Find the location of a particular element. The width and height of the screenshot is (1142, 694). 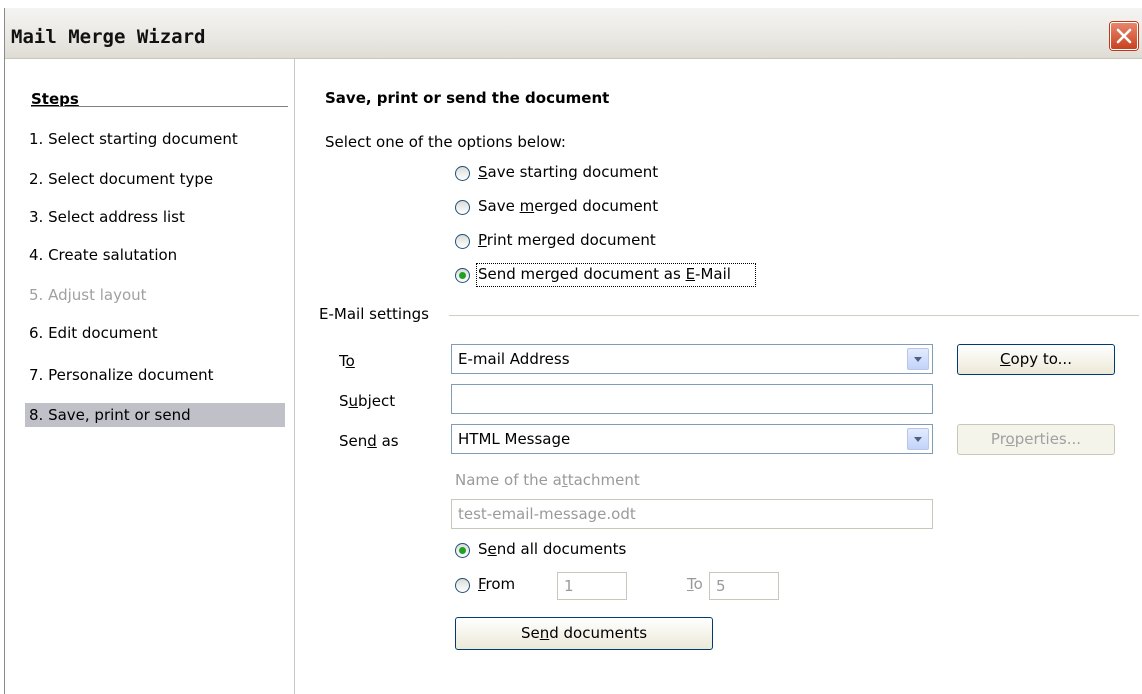

attachment-name-field: test-email-message.odt is located at coordinates (692, 514).